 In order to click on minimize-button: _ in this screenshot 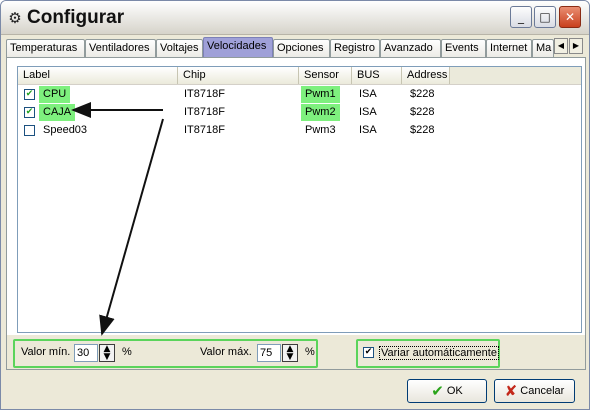, I will do `click(521, 17)`.